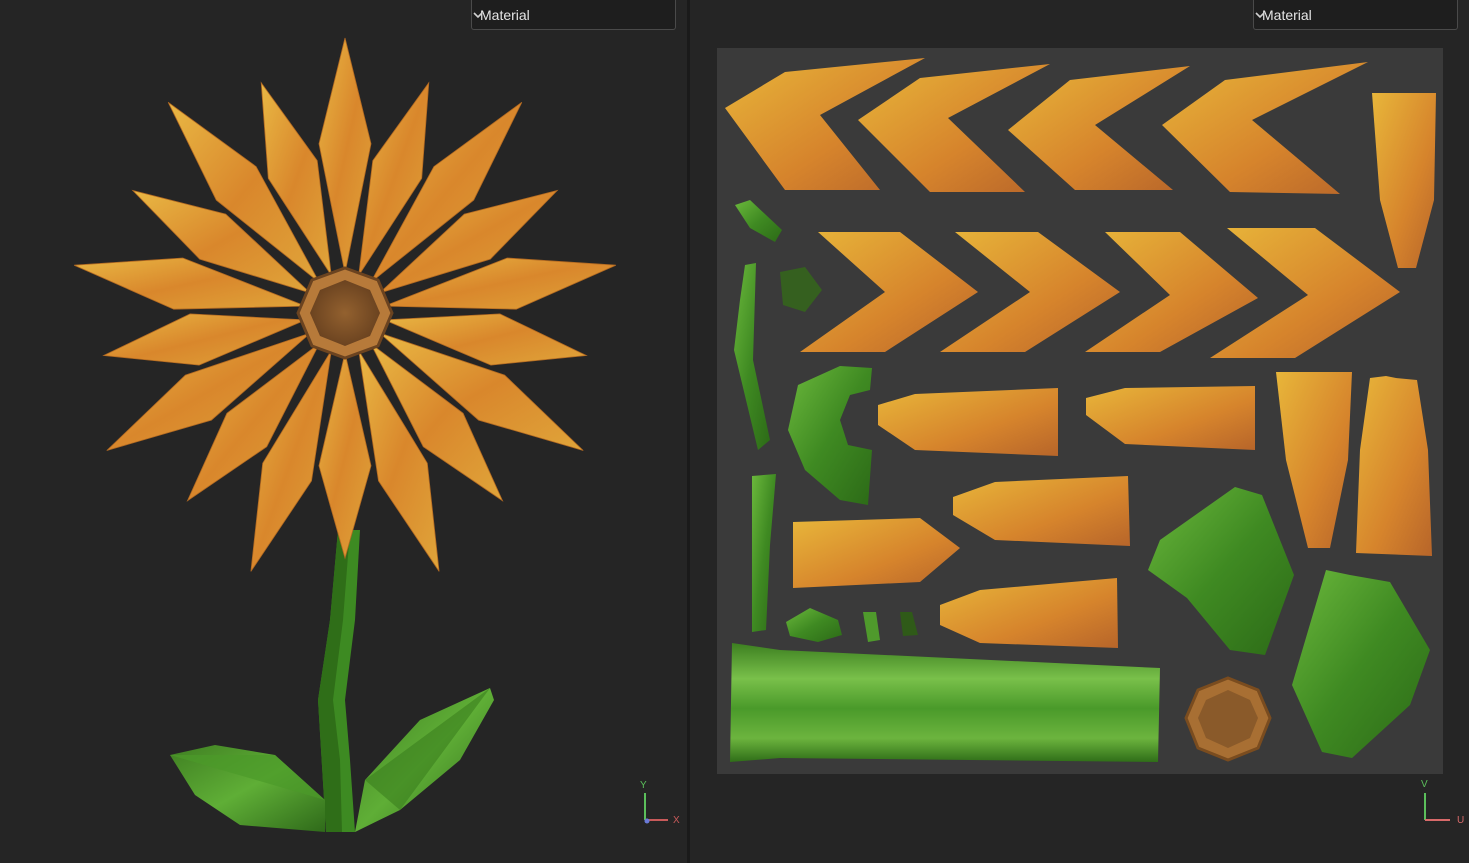 This screenshot has width=1469, height=863. I want to click on axis-gizmo-uv: V U, so click(1442, 802).